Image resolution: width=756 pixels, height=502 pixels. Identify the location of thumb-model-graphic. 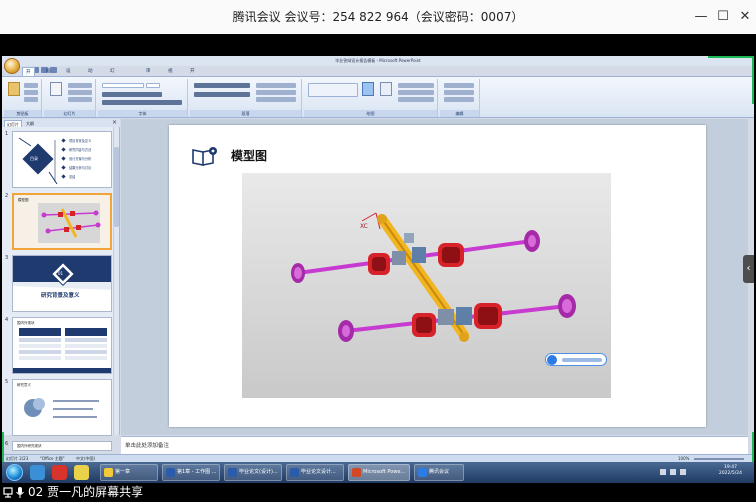
(69, 223).